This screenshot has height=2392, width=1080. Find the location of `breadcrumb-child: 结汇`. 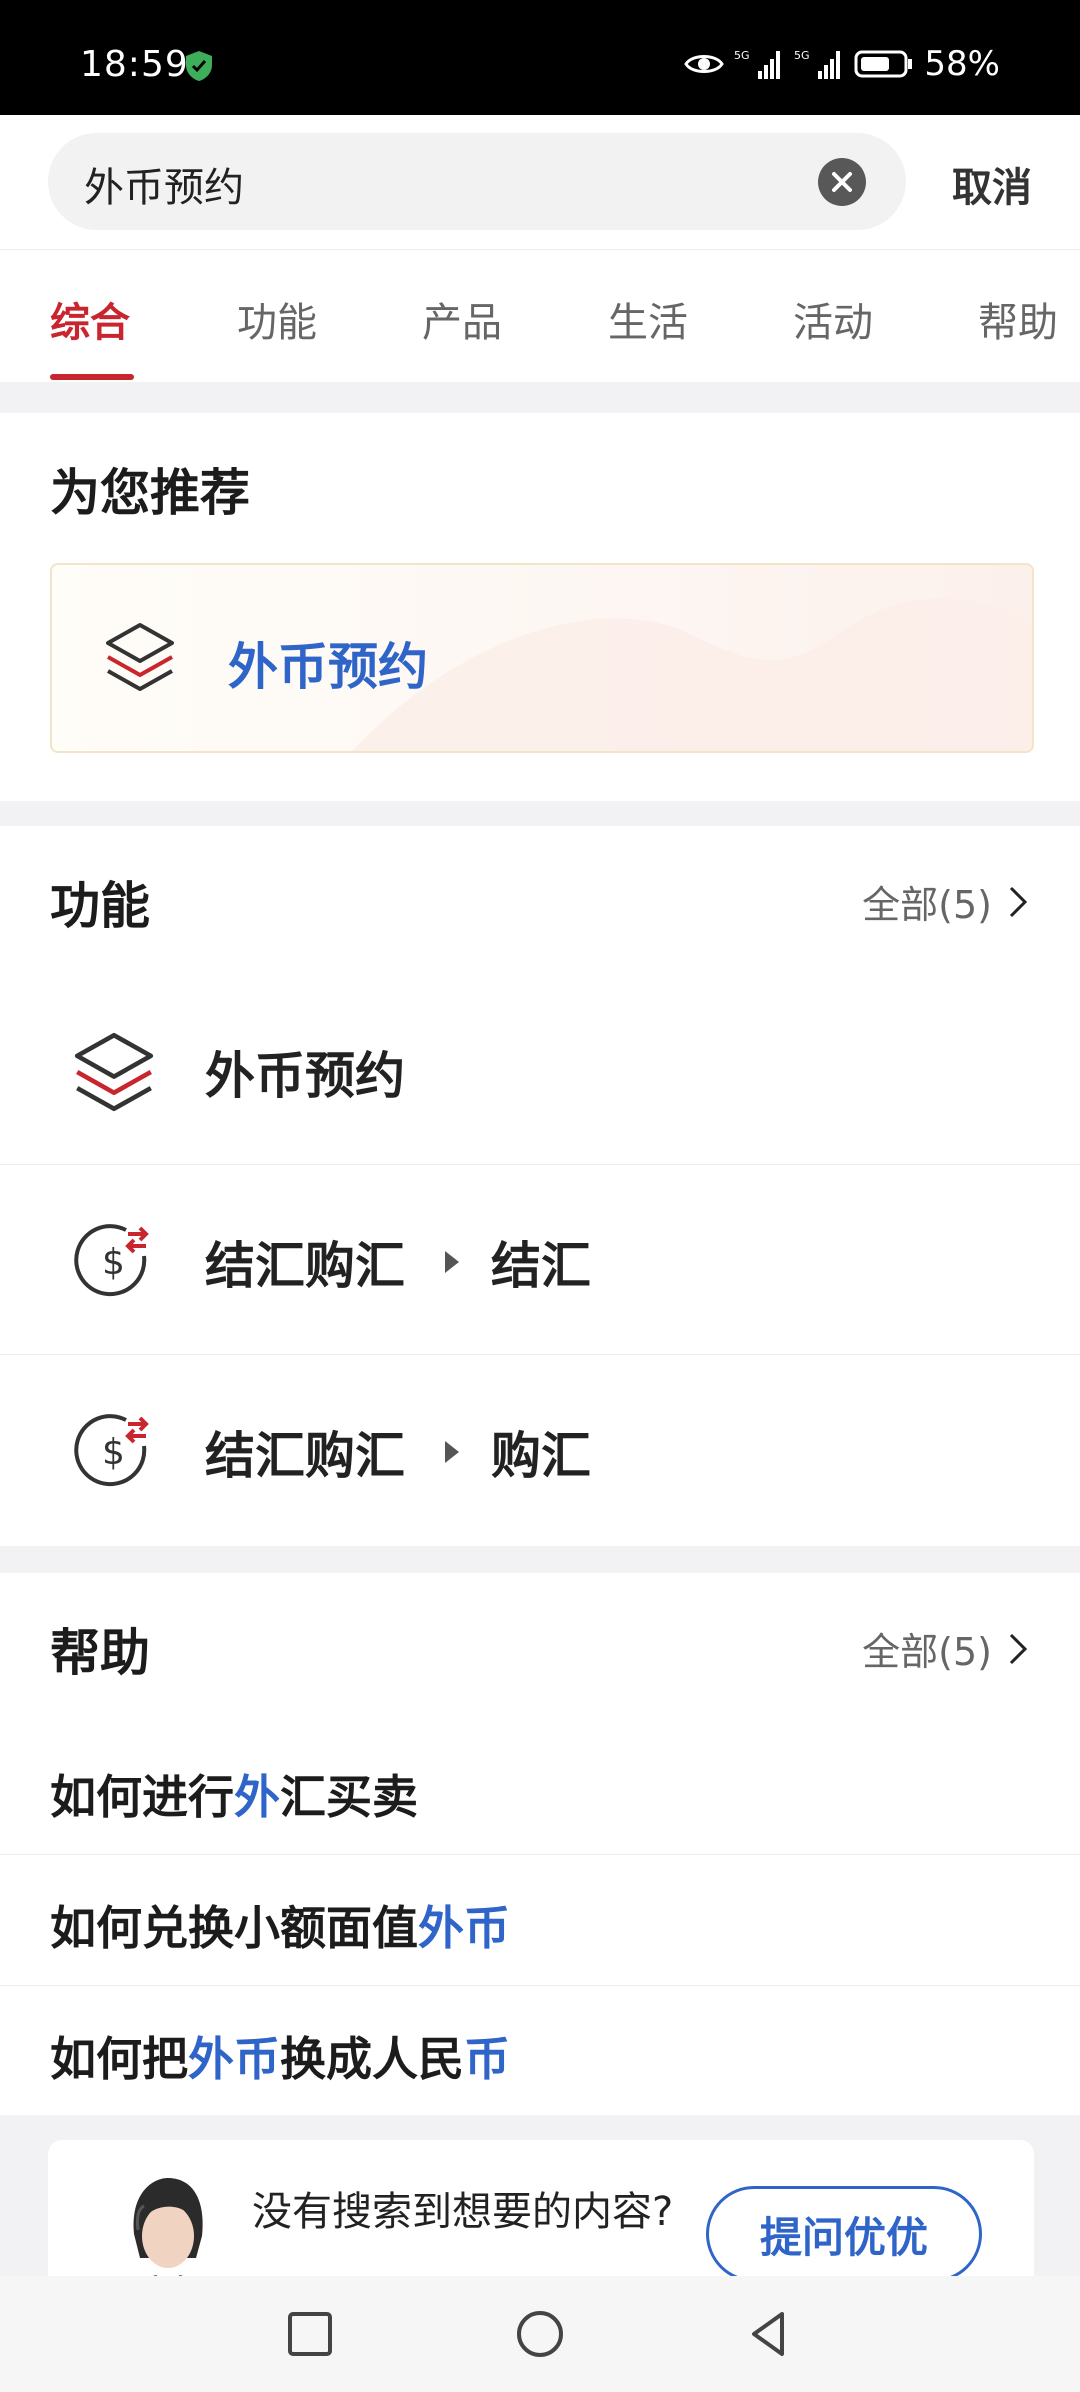

breadcrumb-child: 结汇 is located at coordinates (541, 1266).